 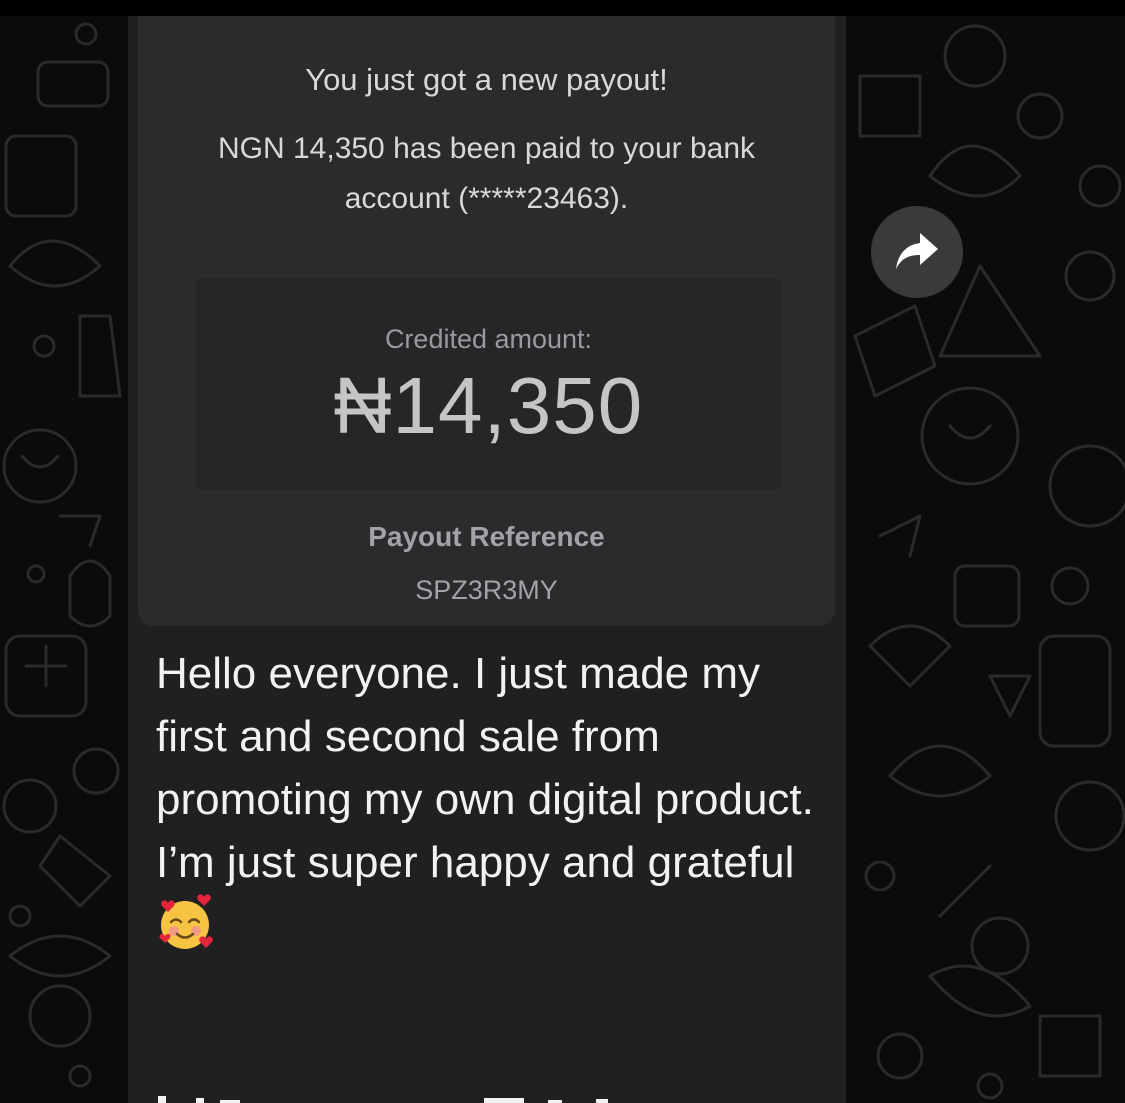 I want to click on credited-amount-box: Credited amount: ₦14,350, so click(x=488, y=384).